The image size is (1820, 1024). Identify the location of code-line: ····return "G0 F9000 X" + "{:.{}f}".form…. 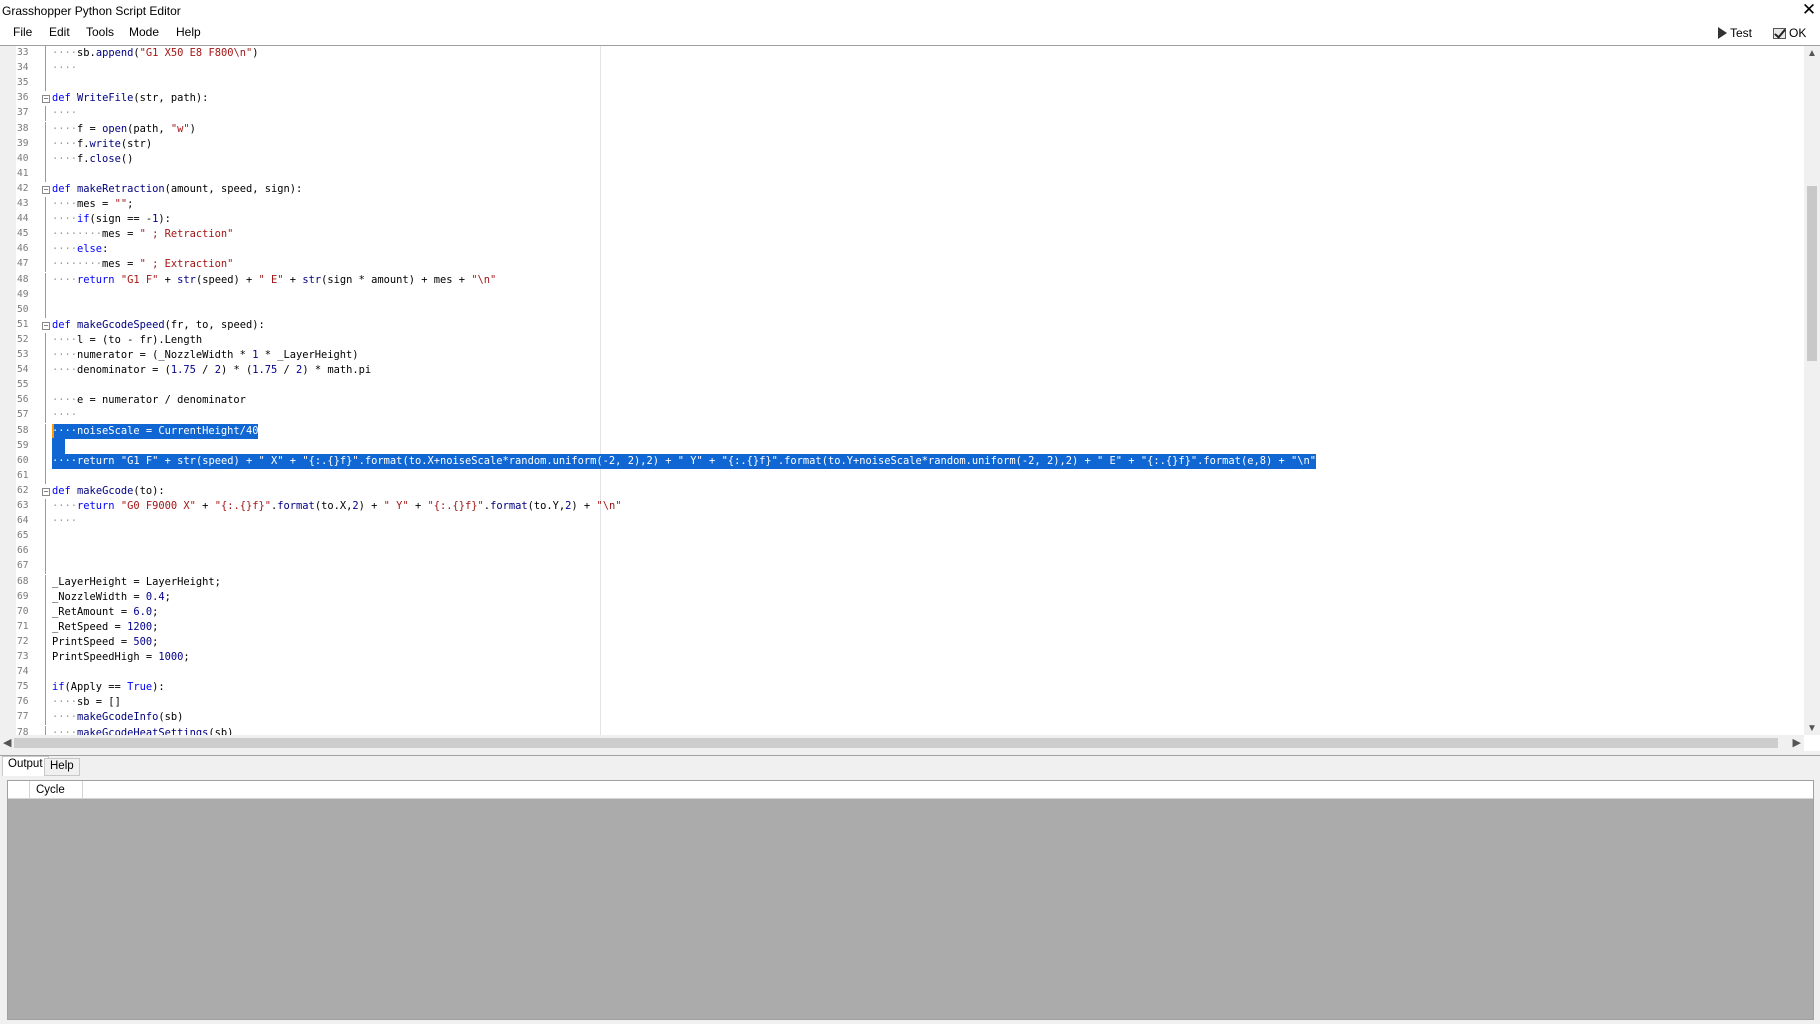
(906, 507).